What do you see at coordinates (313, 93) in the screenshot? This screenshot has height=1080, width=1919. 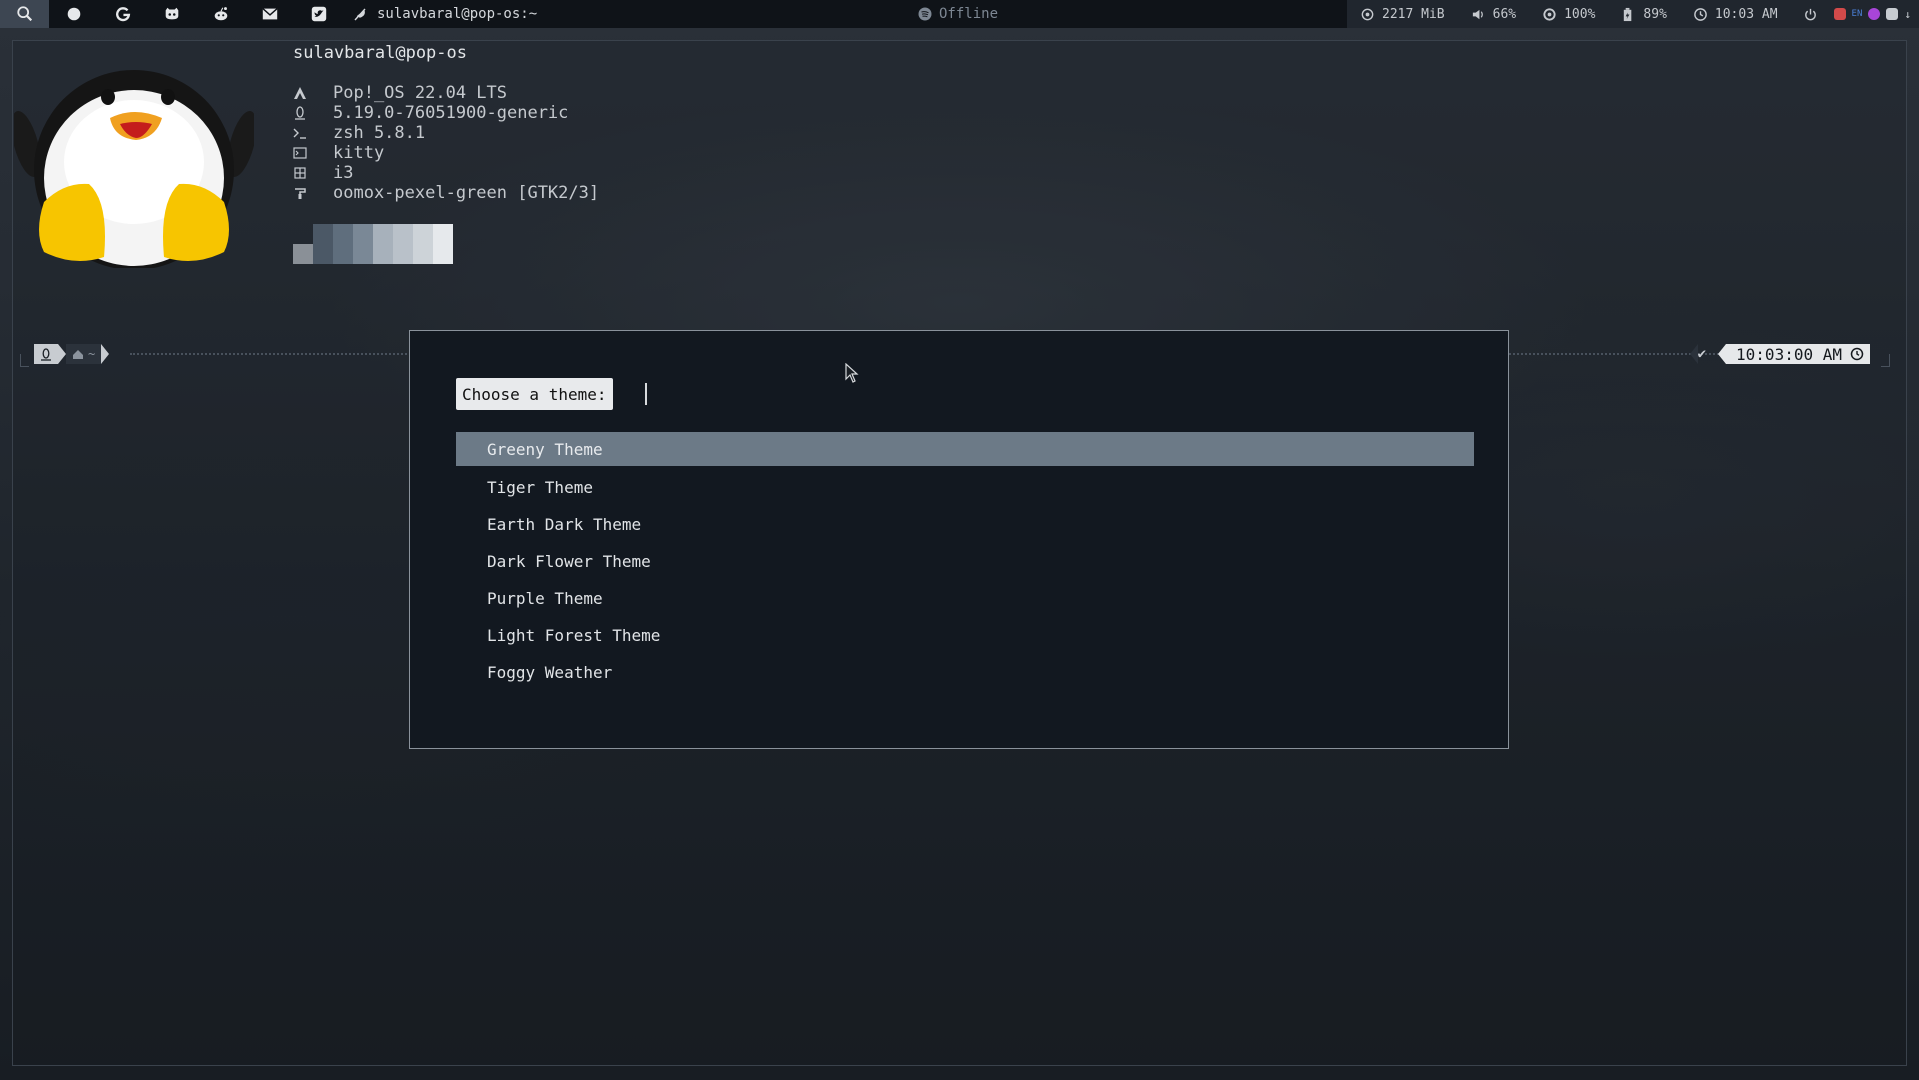 I see `pop-os-icon` at bounding box center [313, 93].